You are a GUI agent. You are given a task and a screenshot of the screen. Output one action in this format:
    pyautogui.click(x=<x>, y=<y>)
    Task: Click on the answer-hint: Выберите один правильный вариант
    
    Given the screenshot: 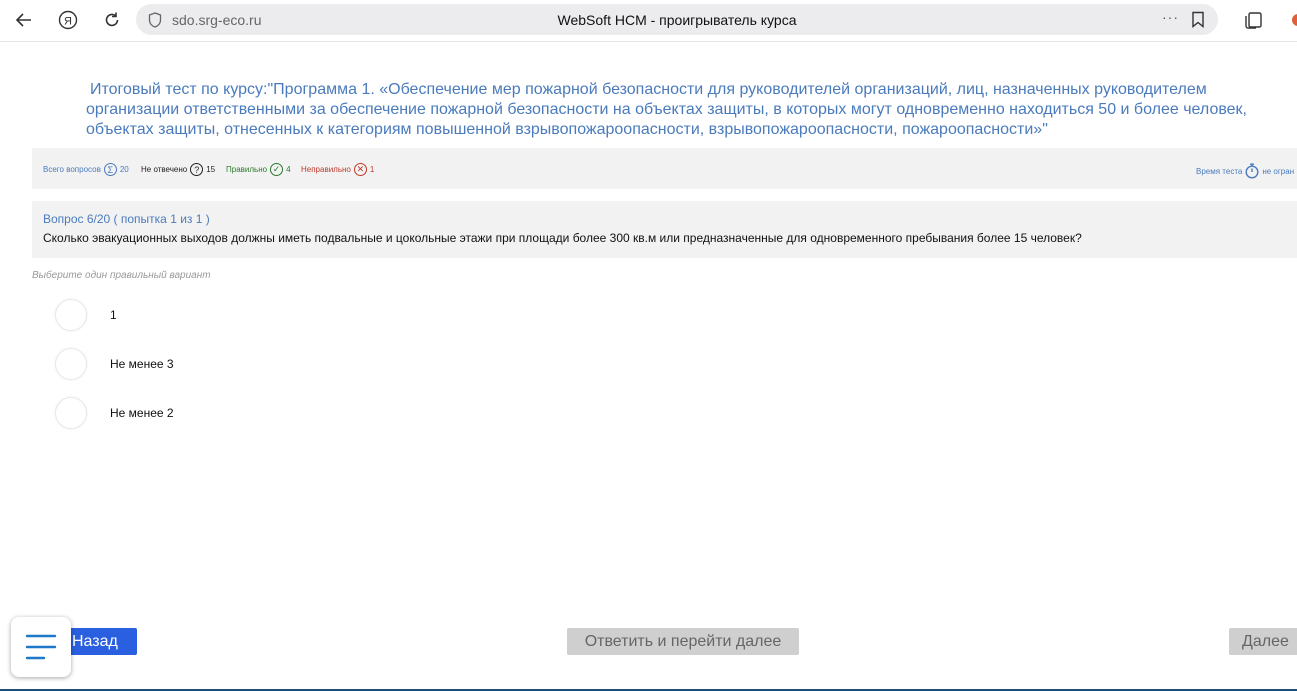 What is the action you would take?
    pyautogui.click(x=121, y=275)
    